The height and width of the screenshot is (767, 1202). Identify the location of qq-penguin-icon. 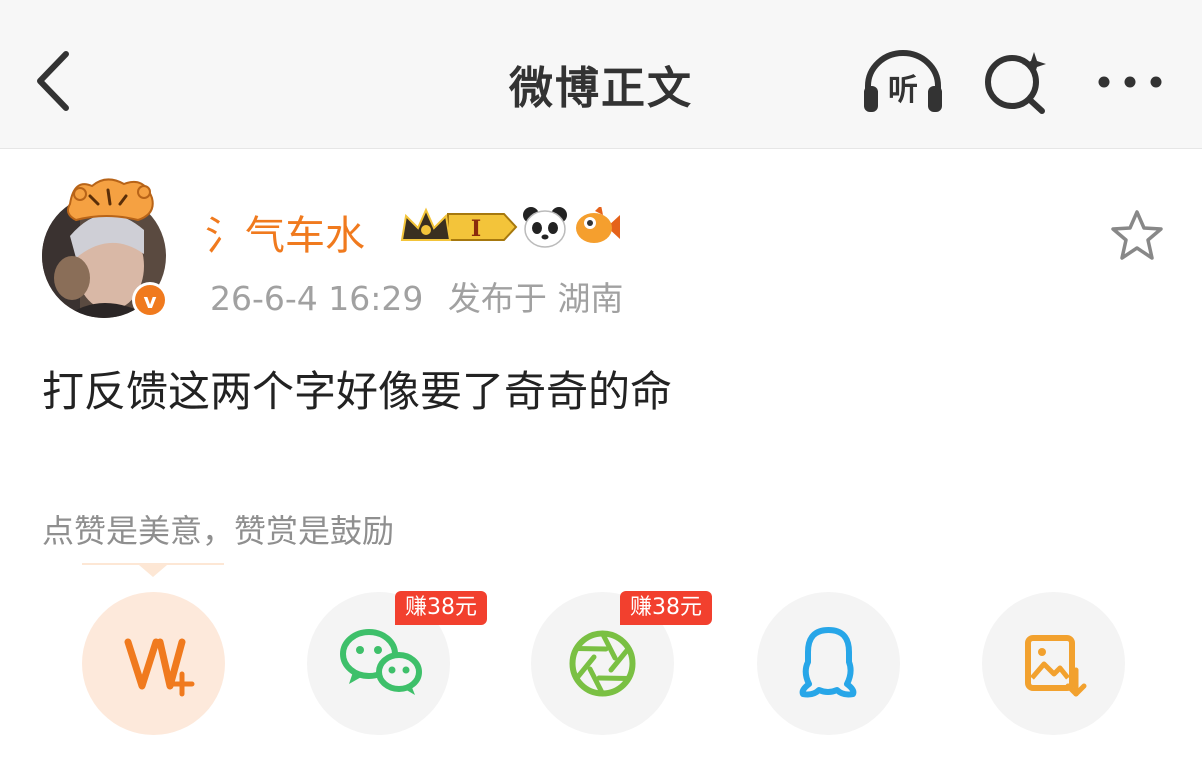
(828, 662).